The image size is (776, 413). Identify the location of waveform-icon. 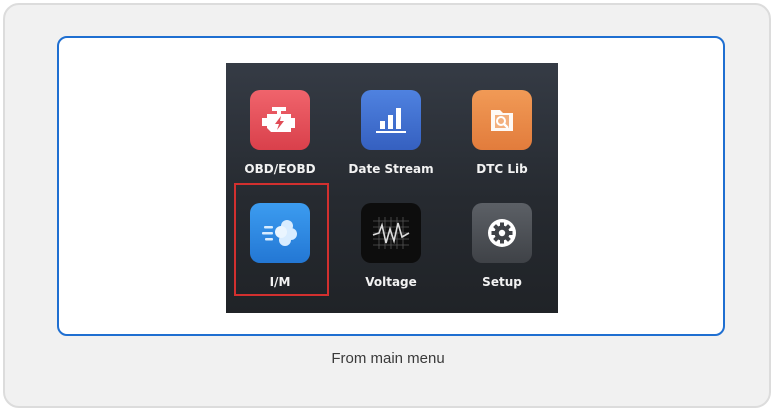
(391, 233).